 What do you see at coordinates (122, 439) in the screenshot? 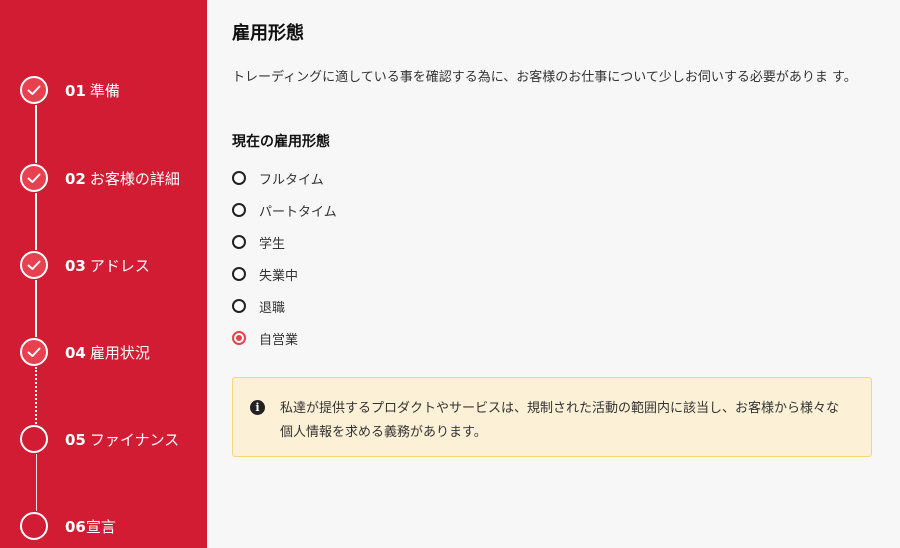
I see `step-label: 05 ファイナンス` at bounding box center [122, 439].